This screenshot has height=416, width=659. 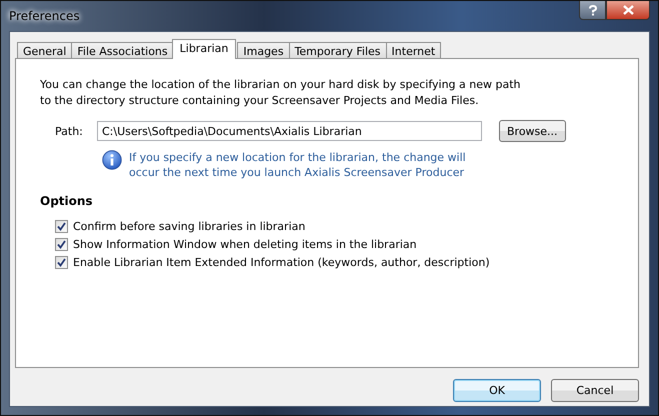 I want to click on info-icon, so click(x=112, y=160).